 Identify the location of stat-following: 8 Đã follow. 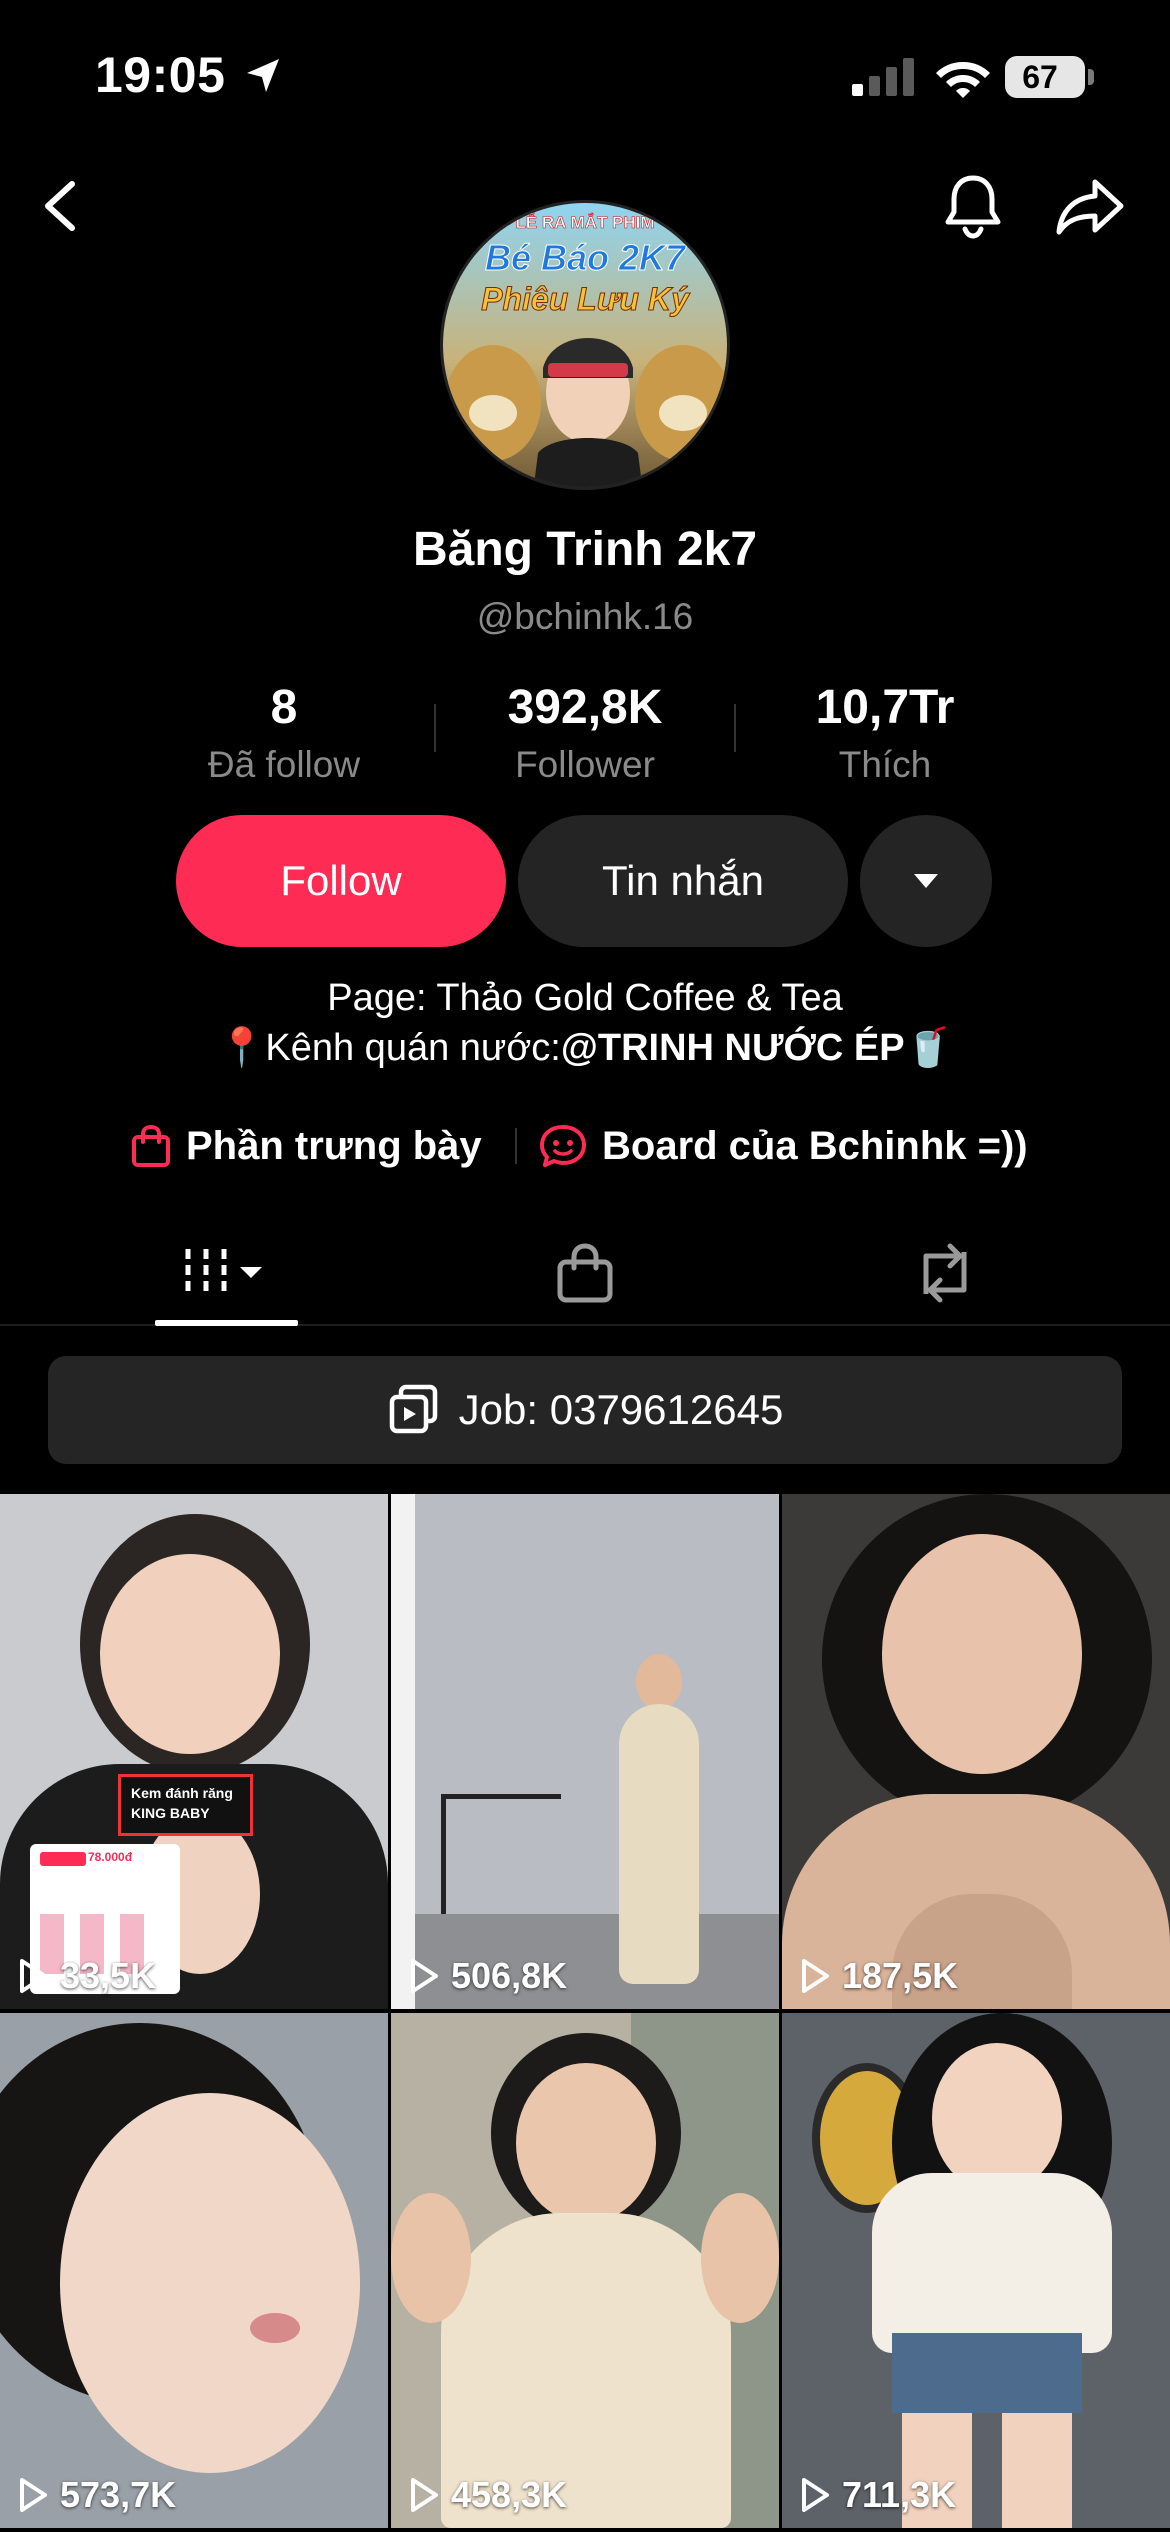
(284, 733).